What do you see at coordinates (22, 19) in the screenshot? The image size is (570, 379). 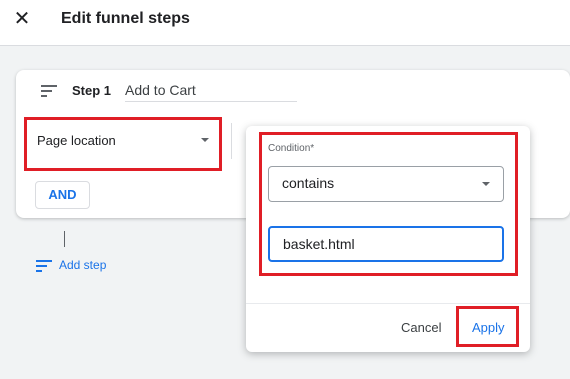 I see `close-icon: ✕` at bounding box center [22, 19].